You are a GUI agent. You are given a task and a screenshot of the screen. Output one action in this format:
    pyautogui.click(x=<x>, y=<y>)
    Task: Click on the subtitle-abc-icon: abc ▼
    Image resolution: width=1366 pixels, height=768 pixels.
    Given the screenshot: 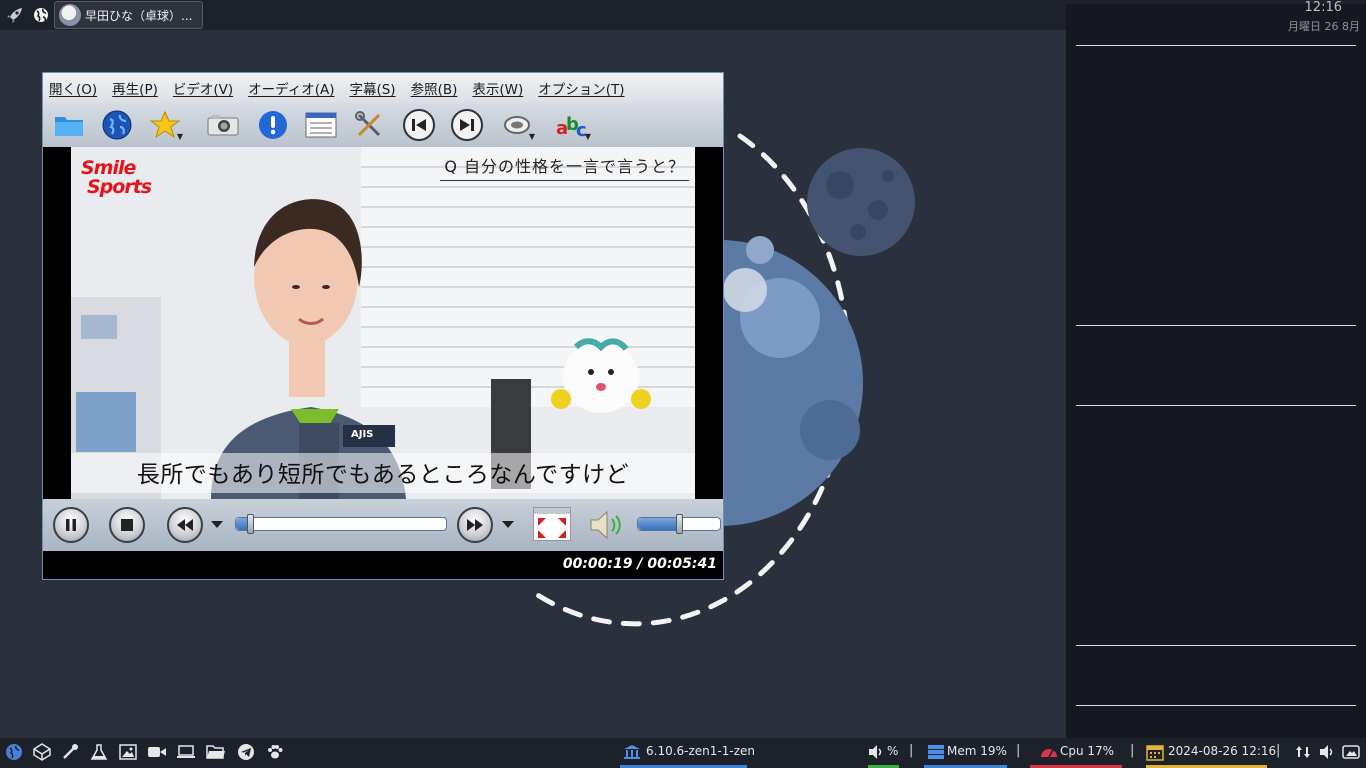 What is the action you would take?
    pyautogui.click(x=573, y=125)
    